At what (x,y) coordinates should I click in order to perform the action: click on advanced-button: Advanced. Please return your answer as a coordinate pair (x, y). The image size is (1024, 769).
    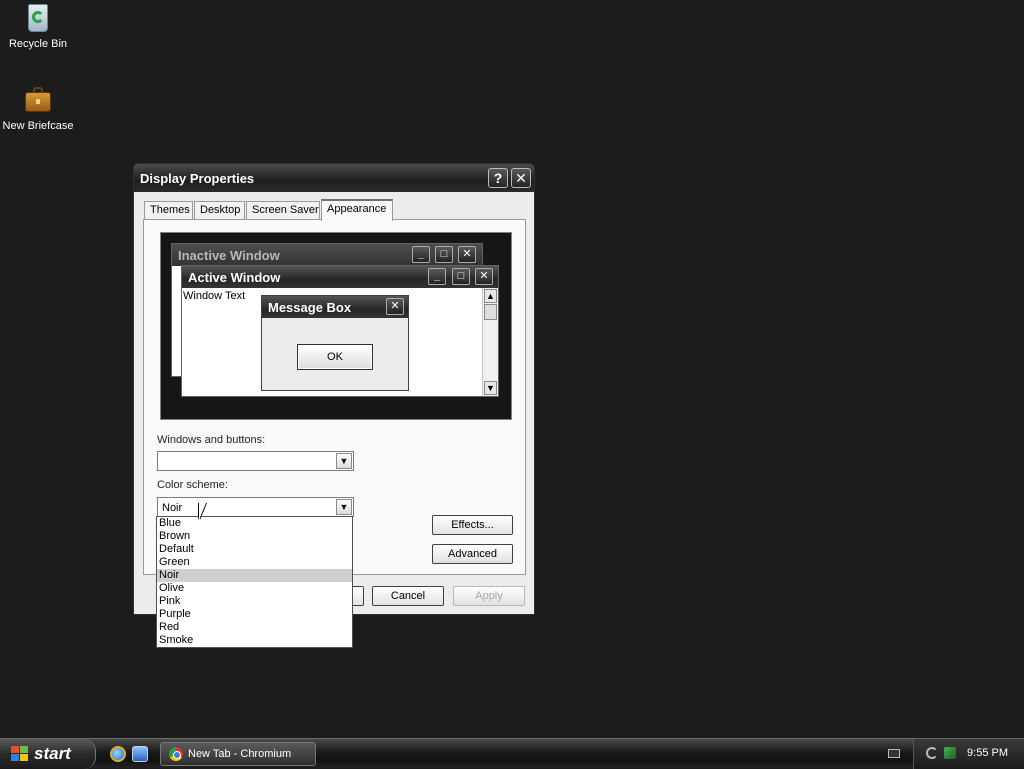
    Looking at the image, I should click on (472, 554).